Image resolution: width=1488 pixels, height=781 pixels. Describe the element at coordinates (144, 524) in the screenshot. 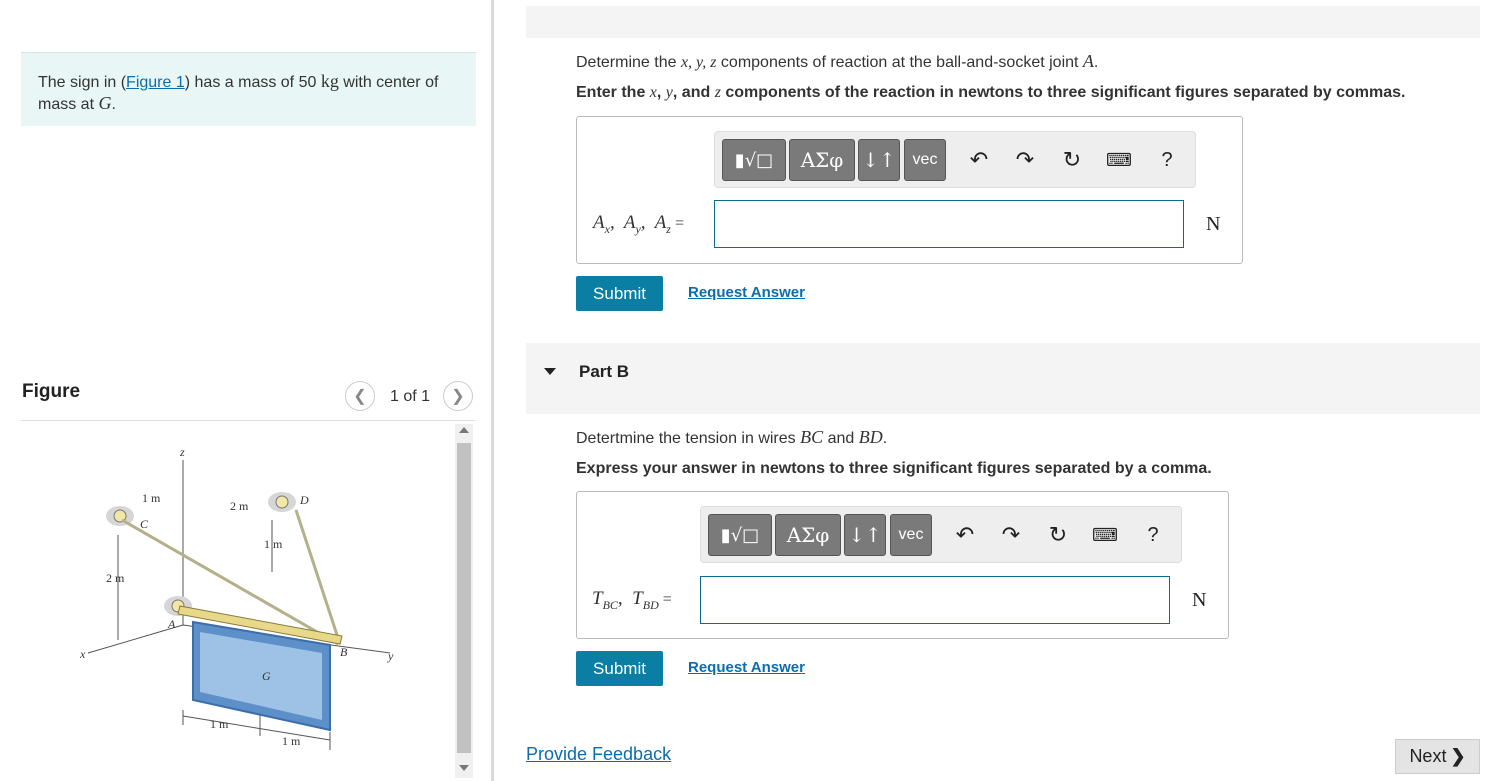

I see `label-c: C` at that location.